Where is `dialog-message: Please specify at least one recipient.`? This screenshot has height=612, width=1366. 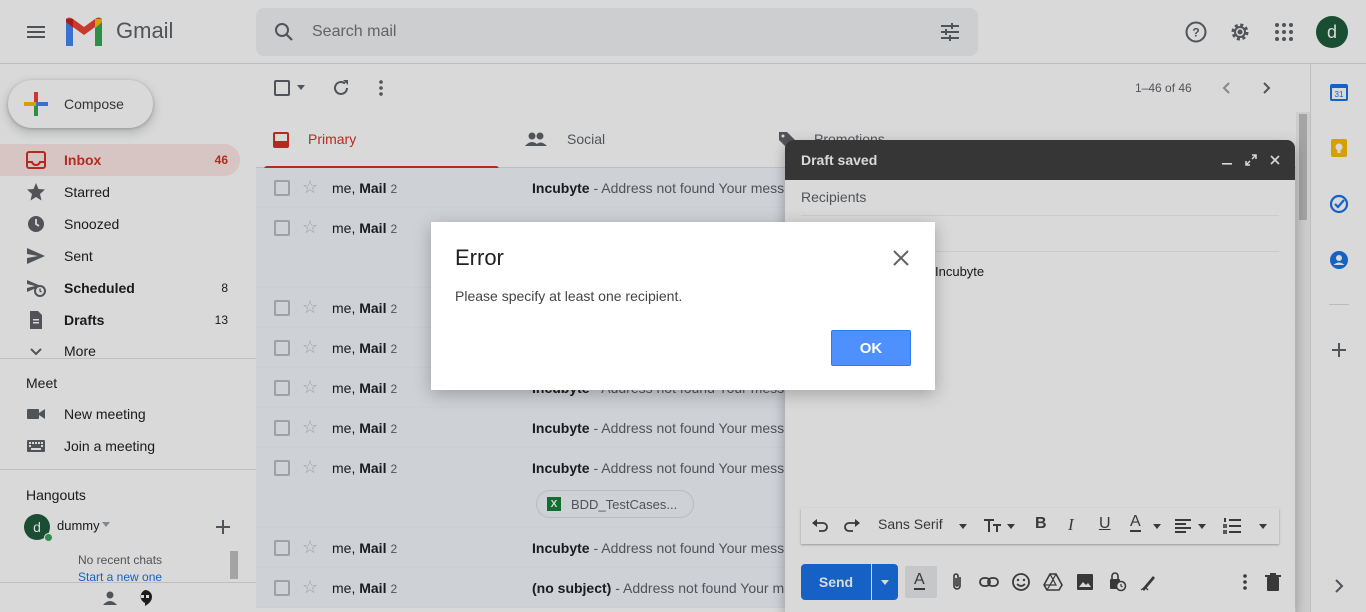 dialog-message: Please specify at least one recipient. is located at coordinates (569, 296).